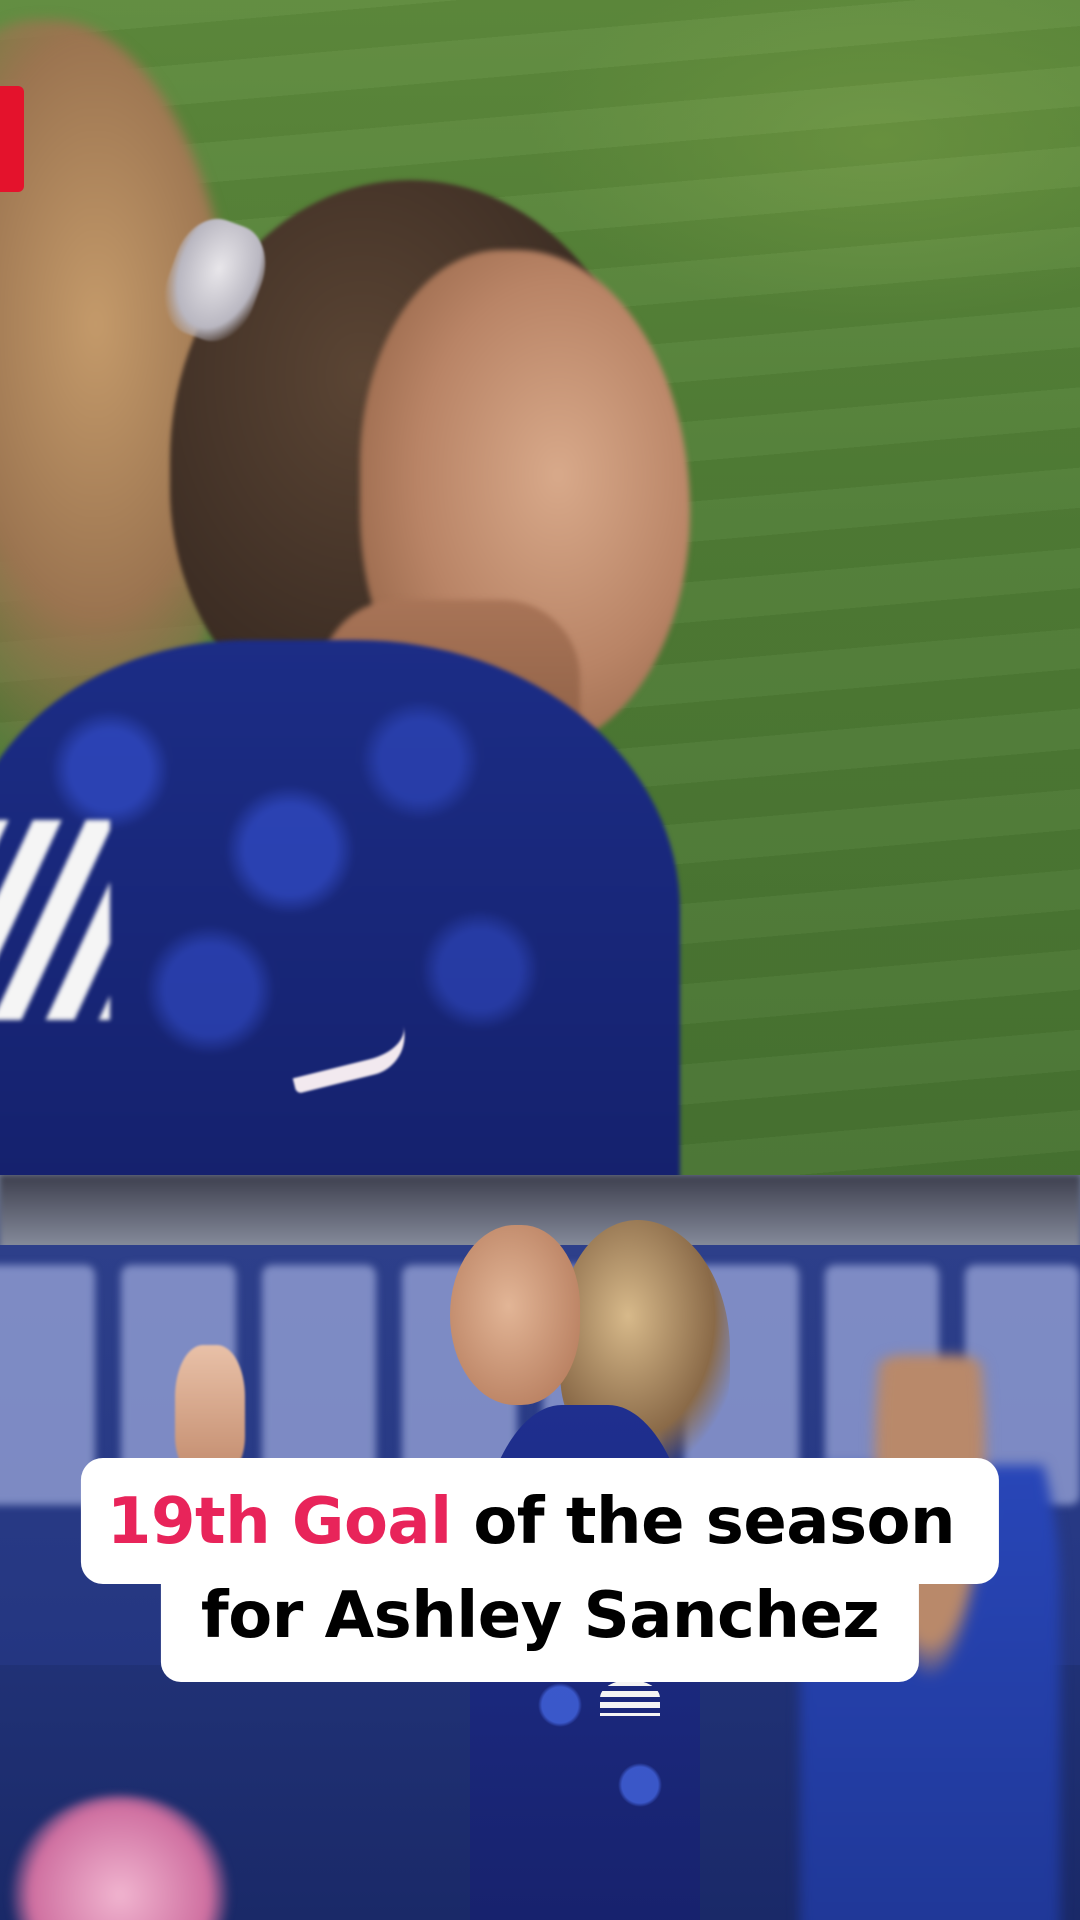 Image resolution: width=1080 pixels, height=1920 pixels. Describe the element at coordinates (210, 1410) in the screenshot. I see `raised-hand` at that location.